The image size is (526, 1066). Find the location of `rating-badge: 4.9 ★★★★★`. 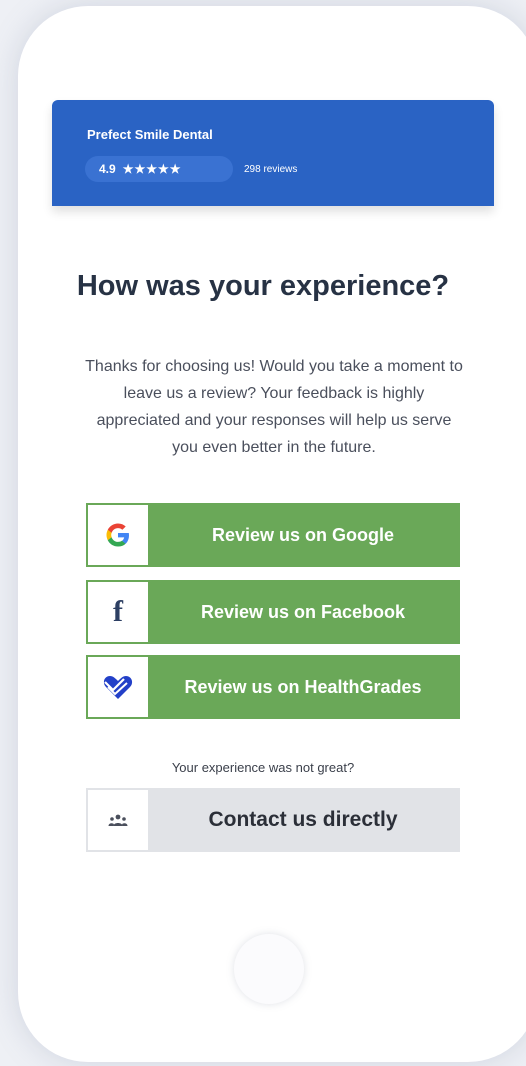

rating-badge: 4.9 ★★★★★ is located at coordinates (159, 169).